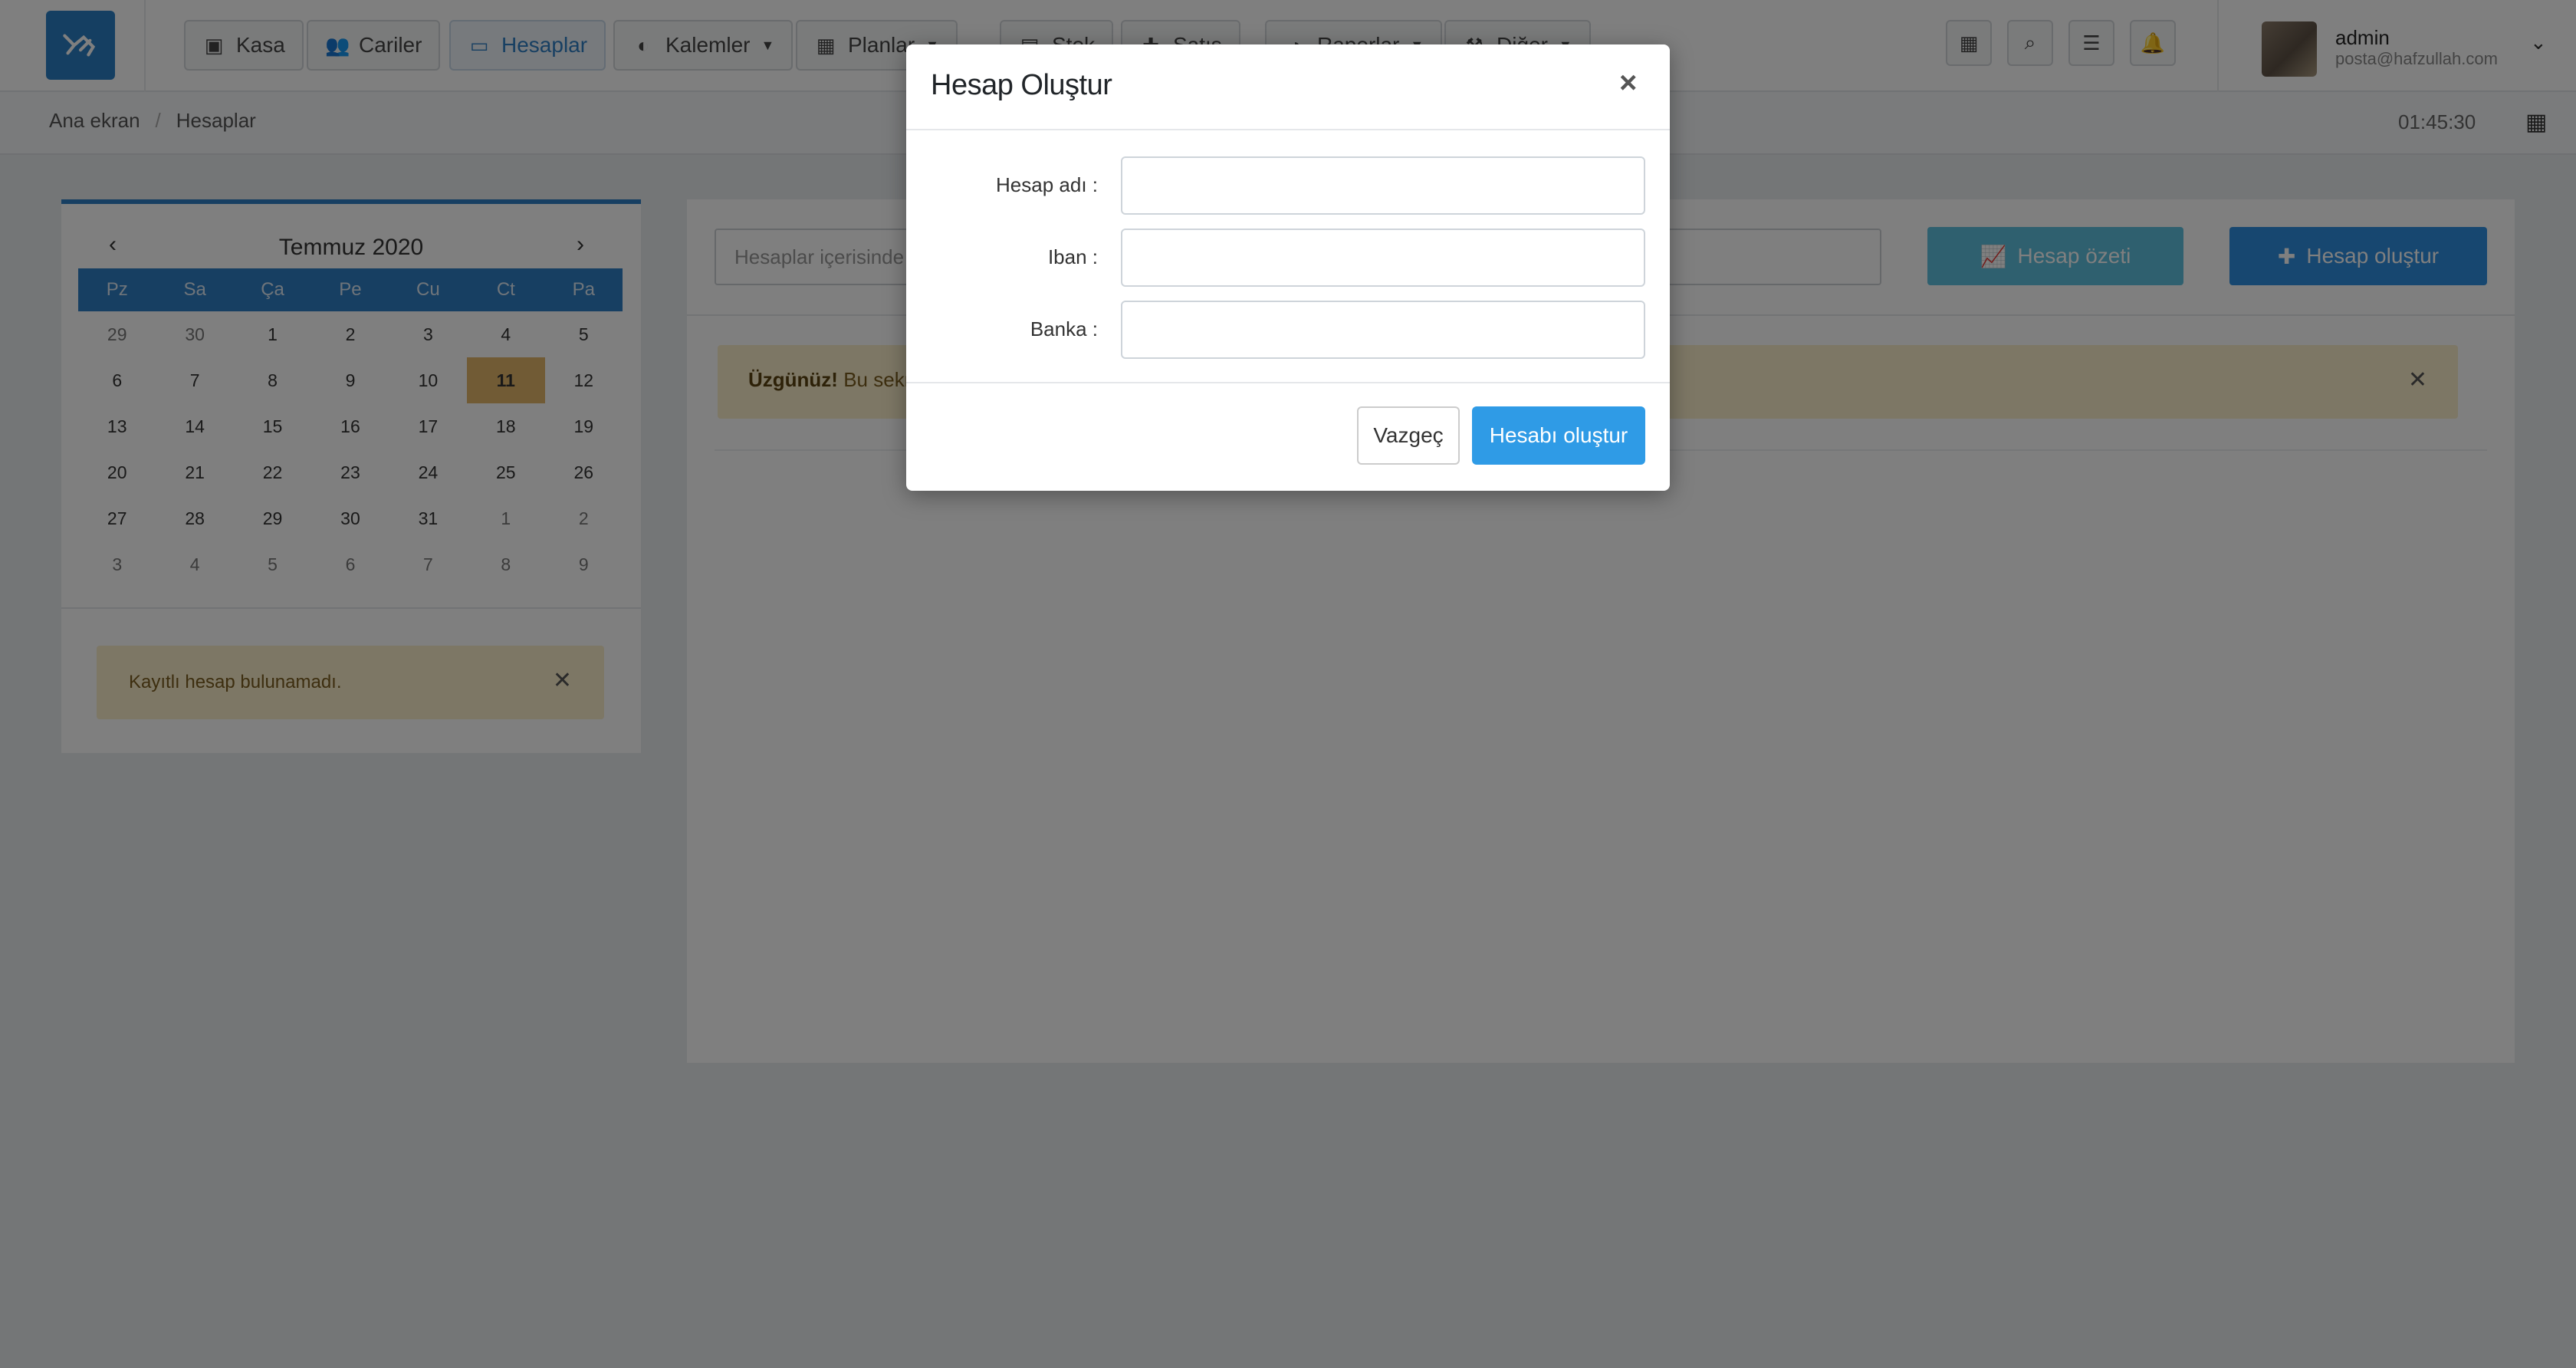 This screenshot has width=2576, height=1368. I want to click on bank-label: Banka :, so click(1064, 328).